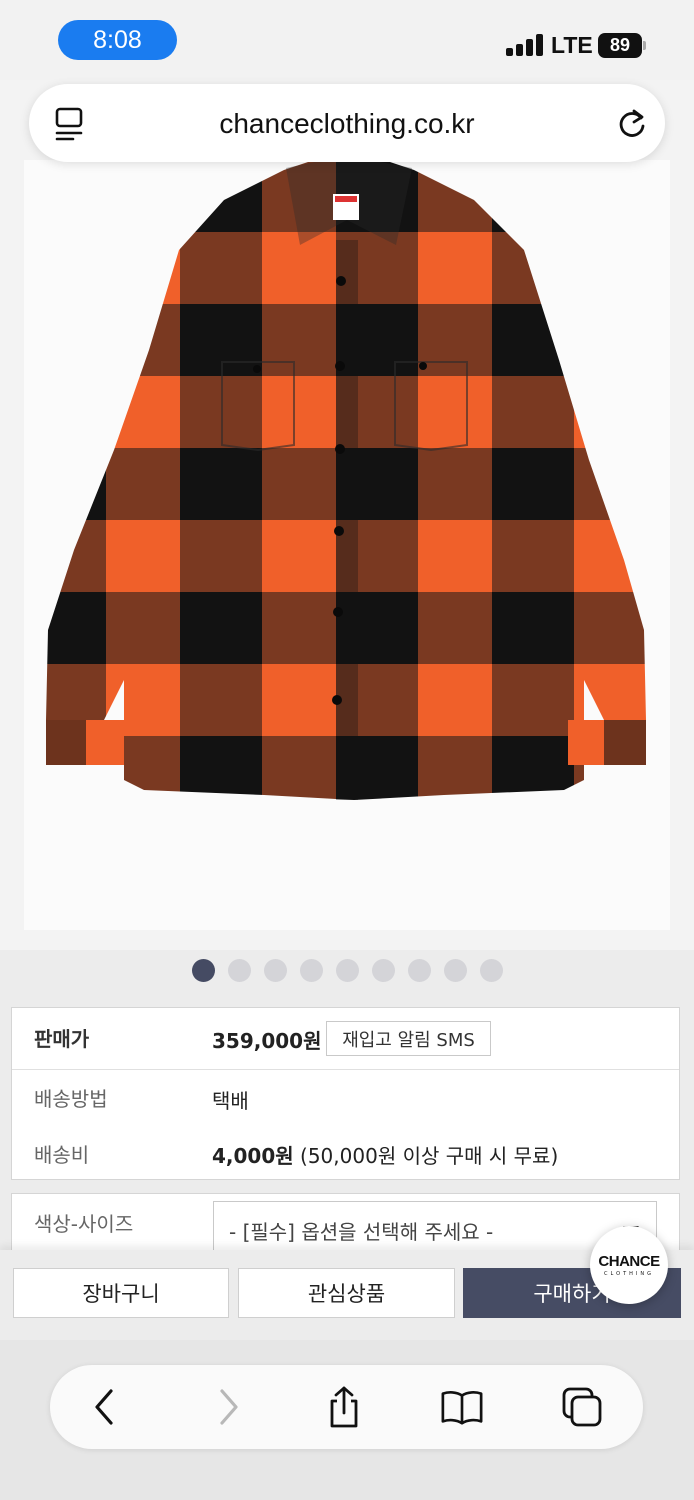 This screenshot has width=694, height=1500. I want to click on forward-icon, so click(229, 1407).